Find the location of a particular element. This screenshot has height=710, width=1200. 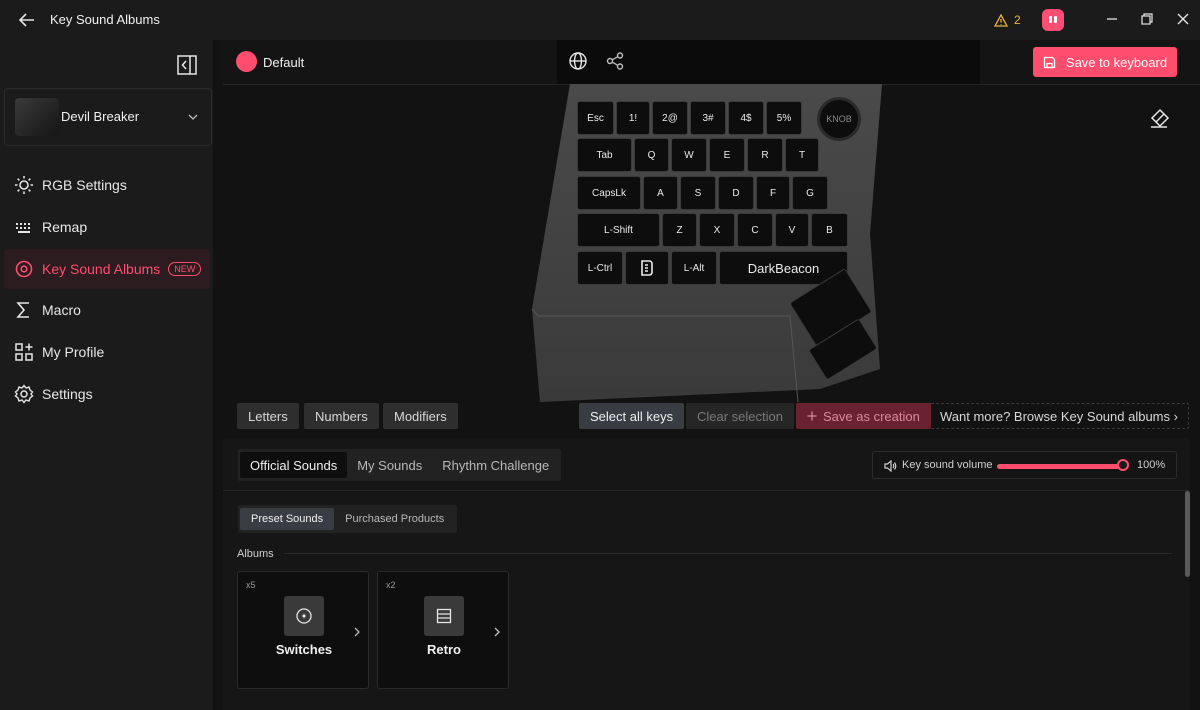

back-arrow-icon is located at coordinates (27, 20).